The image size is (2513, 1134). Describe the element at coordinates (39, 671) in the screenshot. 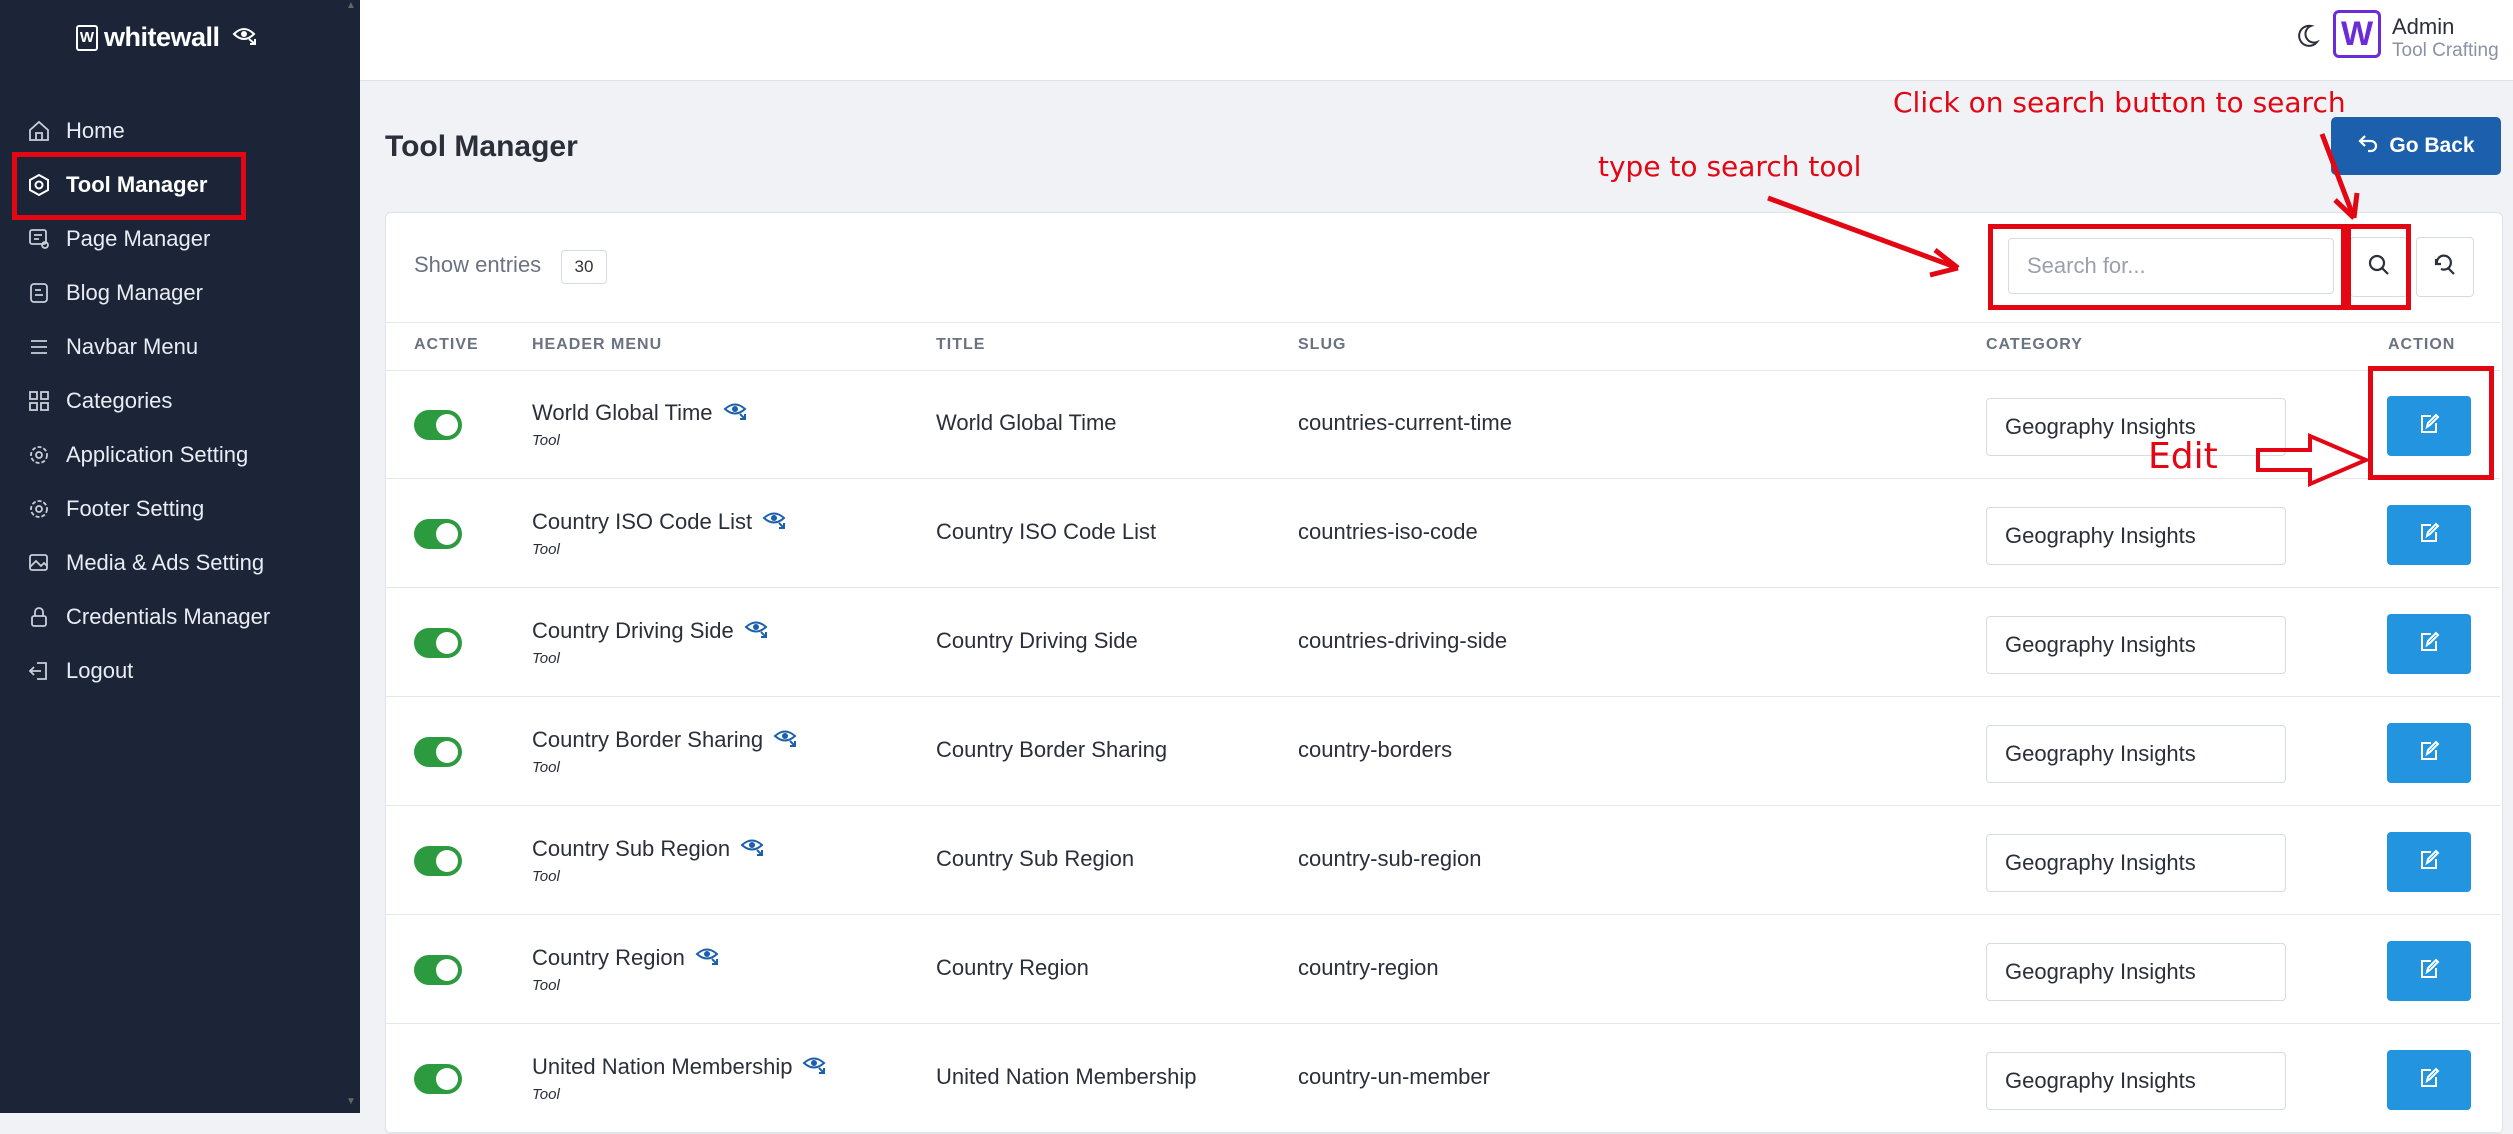

I see `logout-icon` at that location.